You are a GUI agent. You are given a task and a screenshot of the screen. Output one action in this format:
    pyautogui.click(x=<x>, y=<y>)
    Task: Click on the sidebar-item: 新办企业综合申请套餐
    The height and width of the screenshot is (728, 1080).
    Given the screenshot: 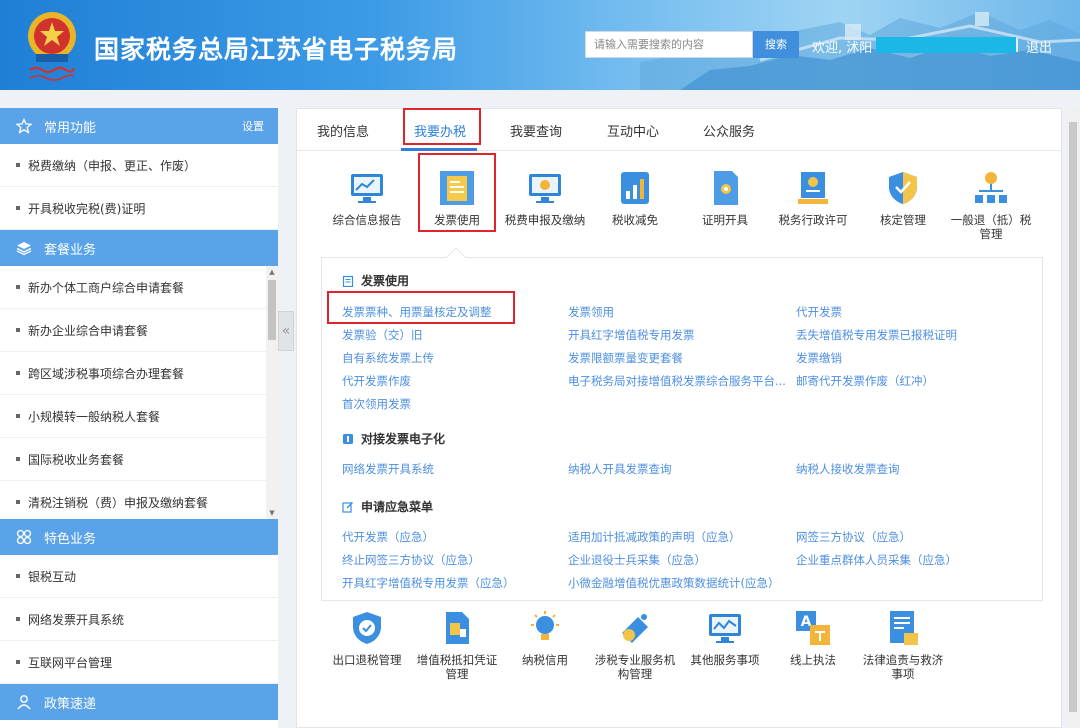 What is the action you would take?
    pyautogui.click(x=139, y=330)
    